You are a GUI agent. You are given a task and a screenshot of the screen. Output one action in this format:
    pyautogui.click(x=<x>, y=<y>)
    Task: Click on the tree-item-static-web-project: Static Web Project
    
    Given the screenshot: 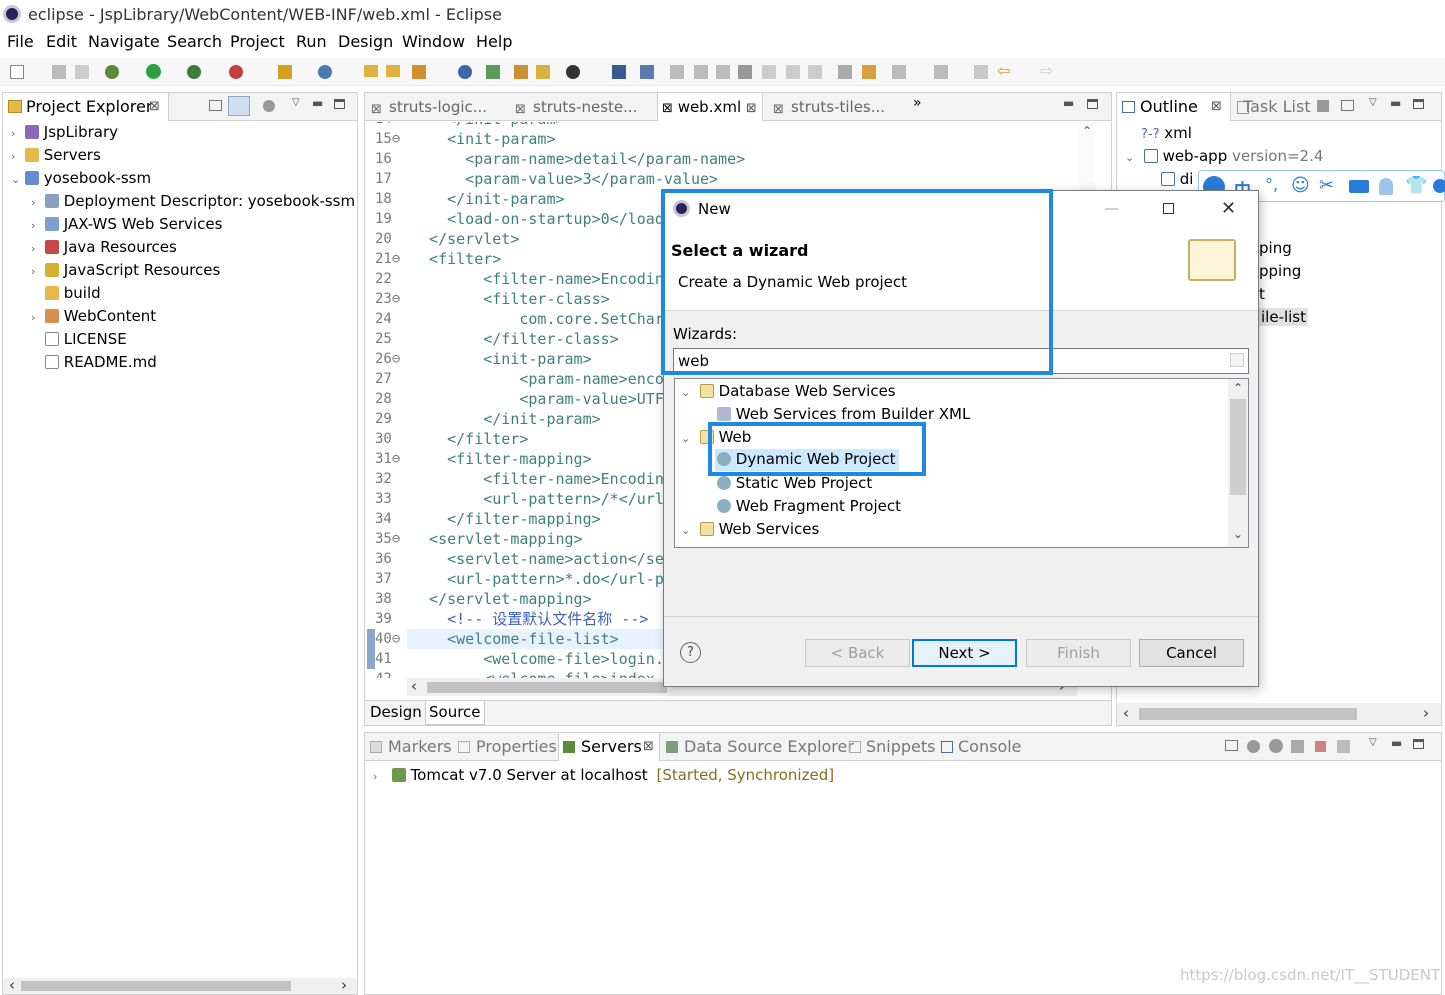 What is the action you would take?
    pyautogui.click(x=794, y=483)
    